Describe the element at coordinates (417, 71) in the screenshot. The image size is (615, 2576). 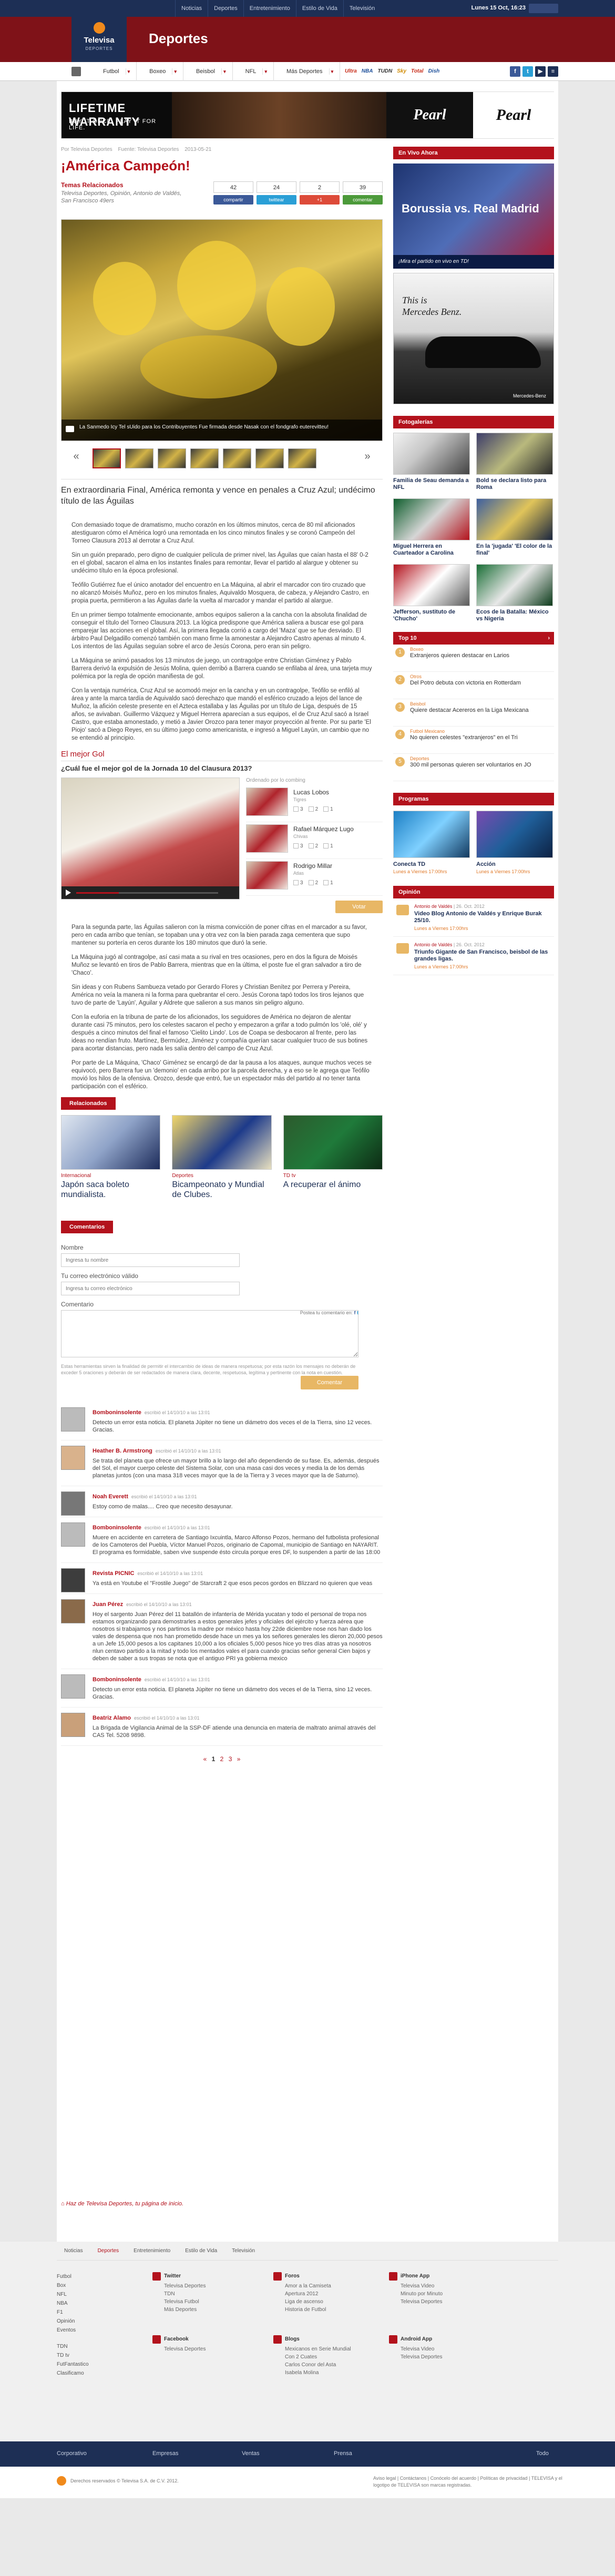
I see `sponsor-logo: Total` at that location.